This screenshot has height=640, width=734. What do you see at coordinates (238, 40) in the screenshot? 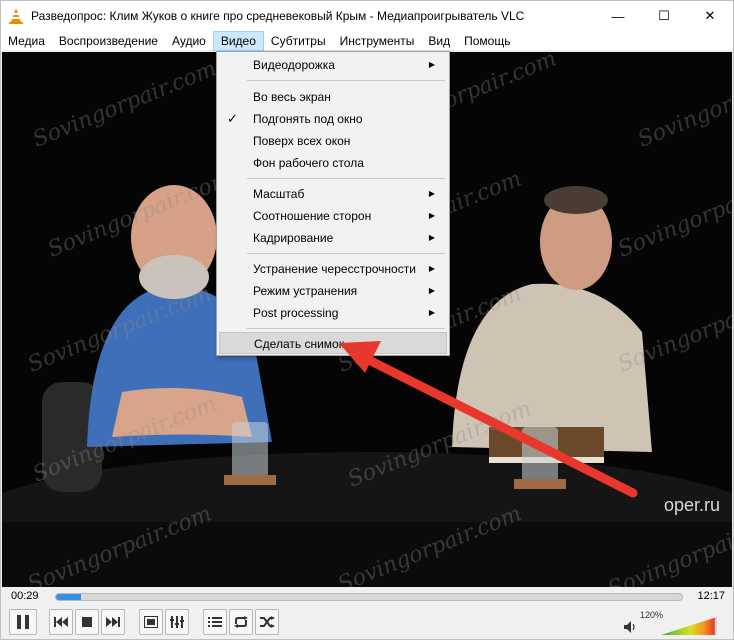
I see `menu-video: Видео` at bounding box center [238, 40].